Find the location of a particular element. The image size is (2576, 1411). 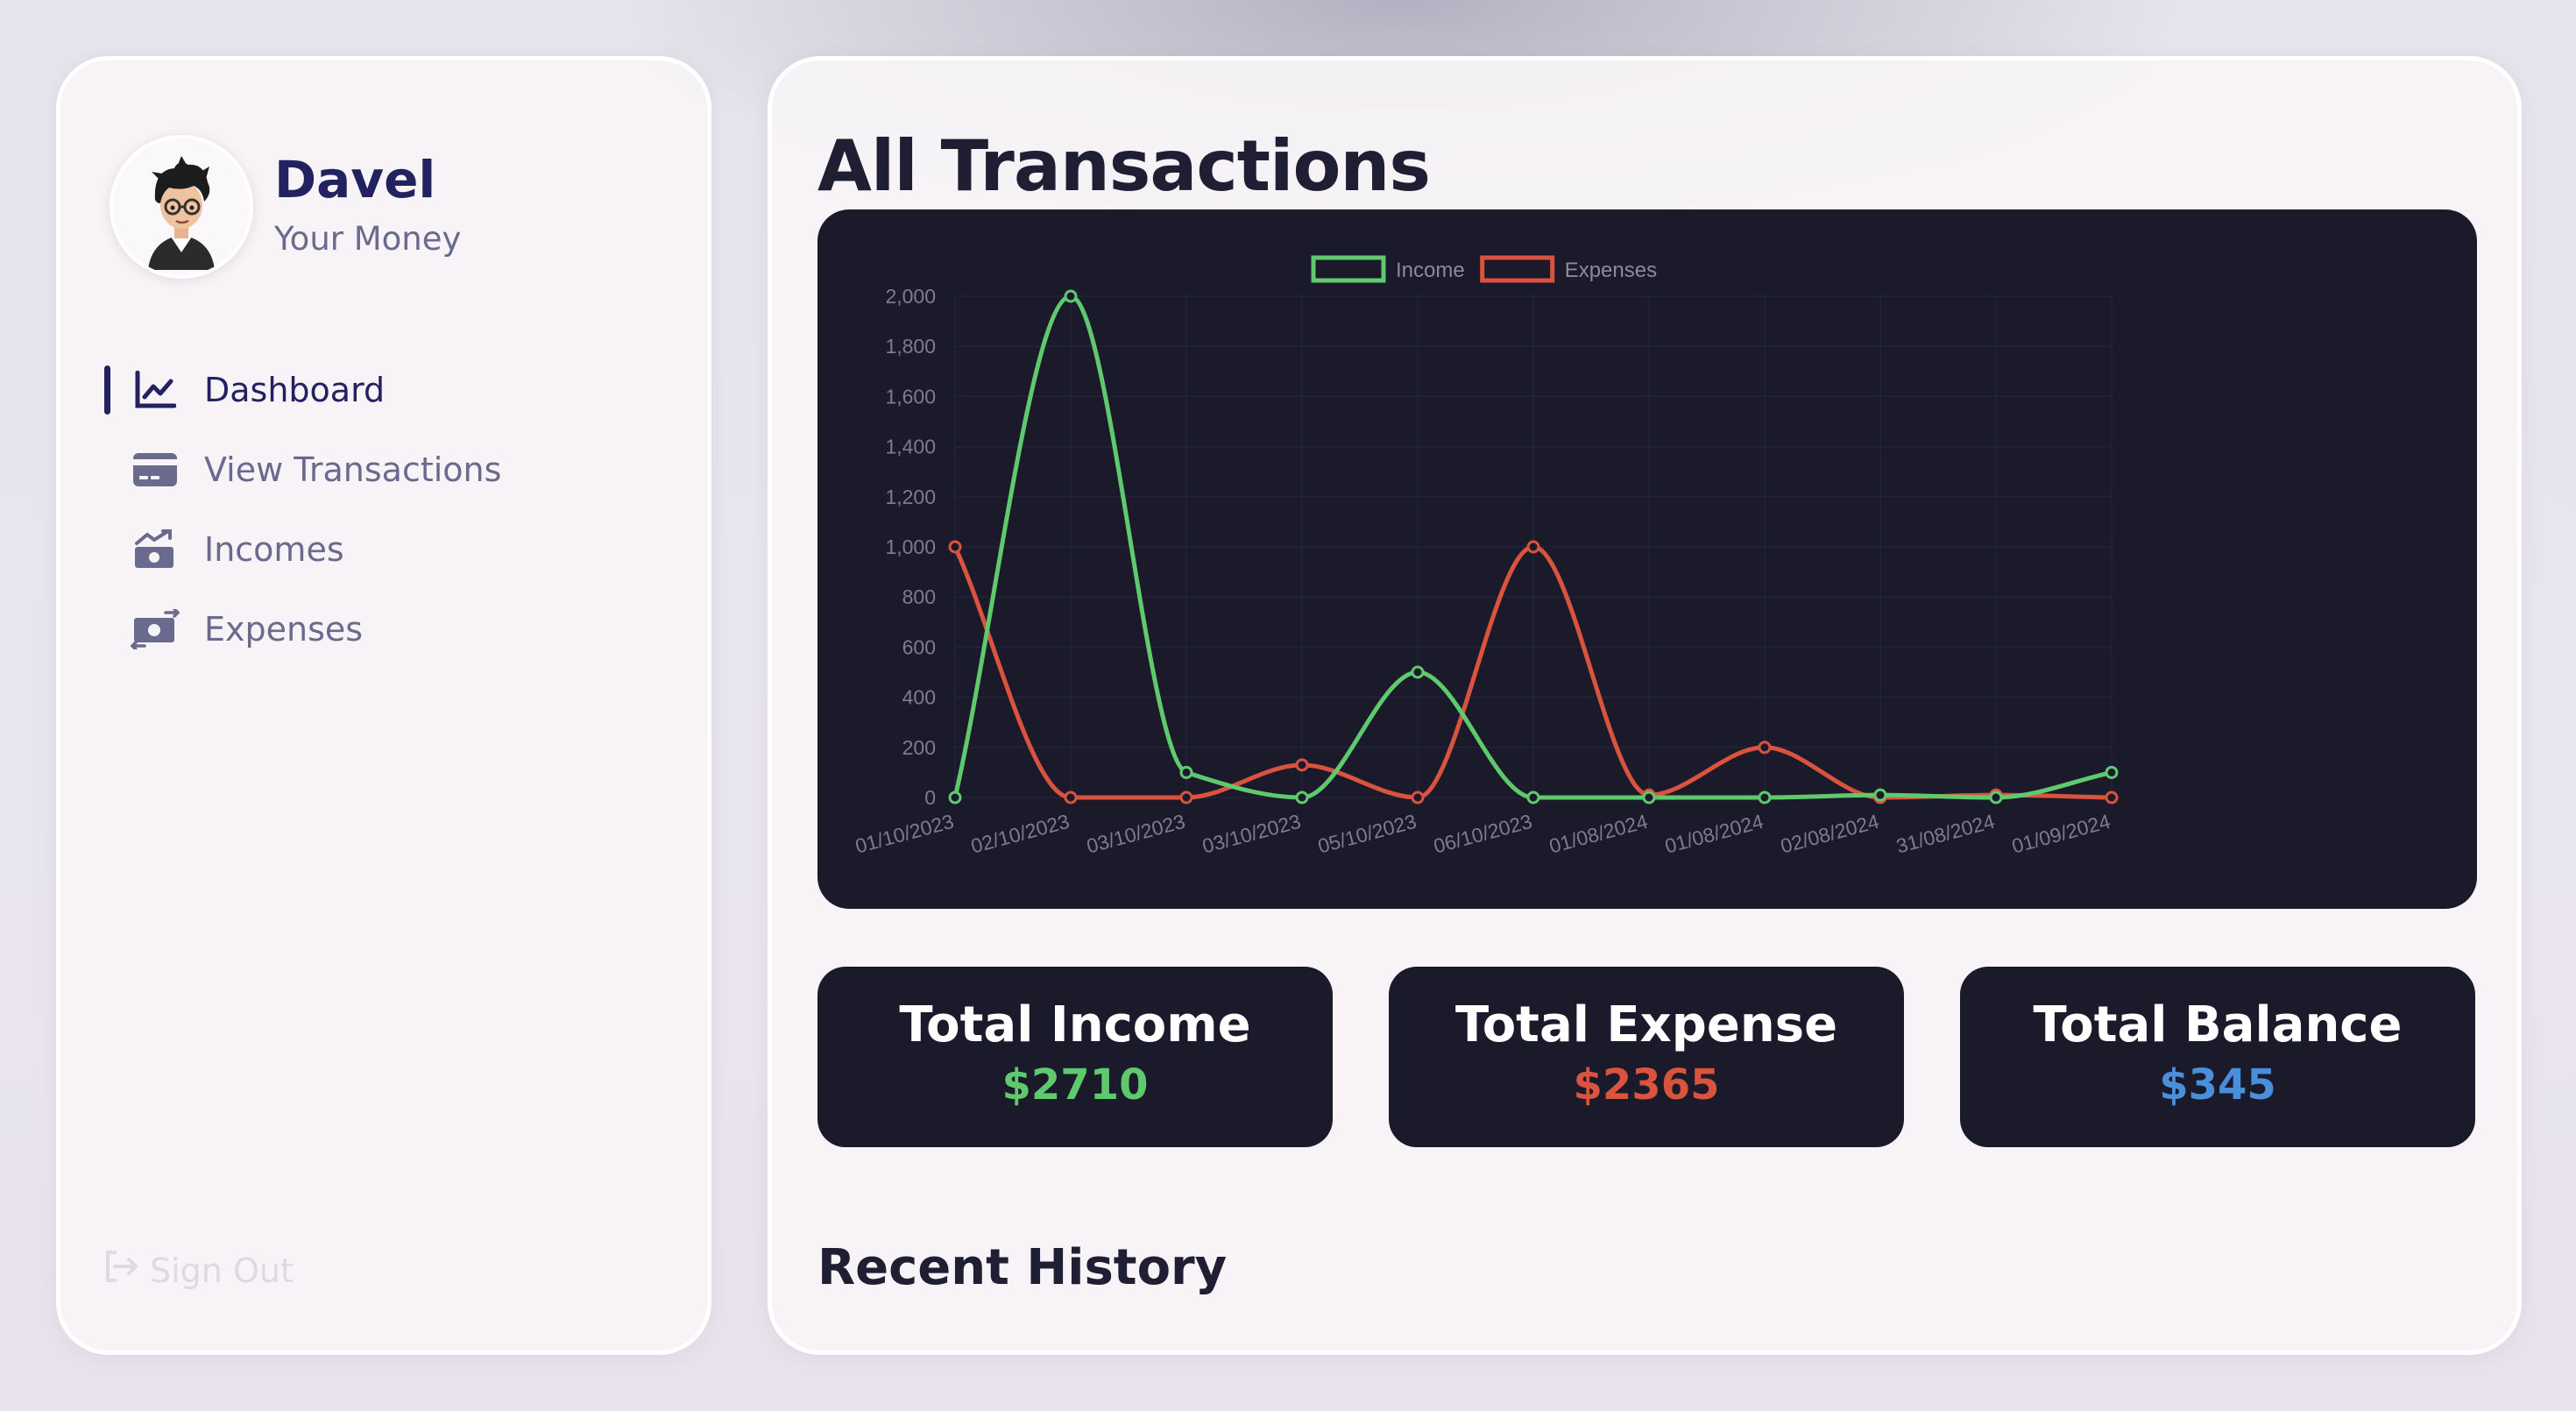

total-expense-card: Total Expense $2365 is located at coordinates (1646, 1057).